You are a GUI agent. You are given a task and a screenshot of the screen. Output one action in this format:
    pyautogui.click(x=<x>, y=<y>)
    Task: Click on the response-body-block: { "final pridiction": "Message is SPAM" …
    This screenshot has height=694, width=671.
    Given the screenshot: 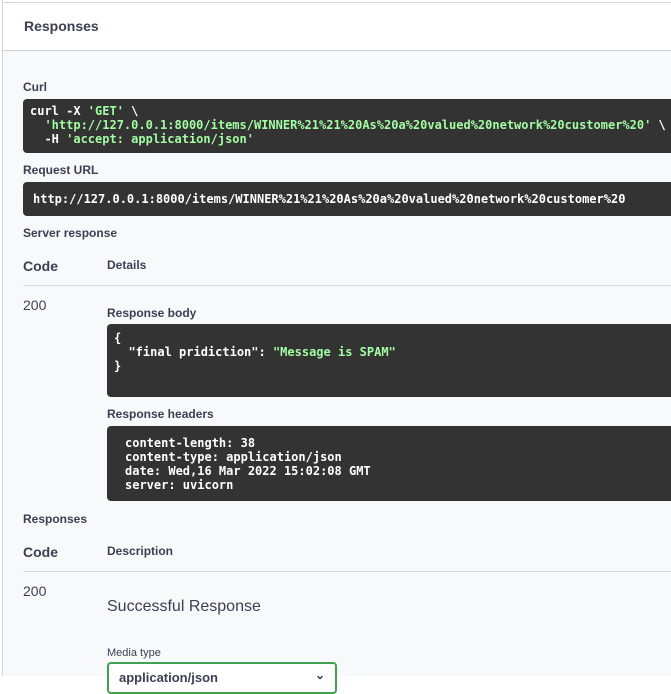 What is the action you would take?
    pyautogui.click(x=389, y=360)
    